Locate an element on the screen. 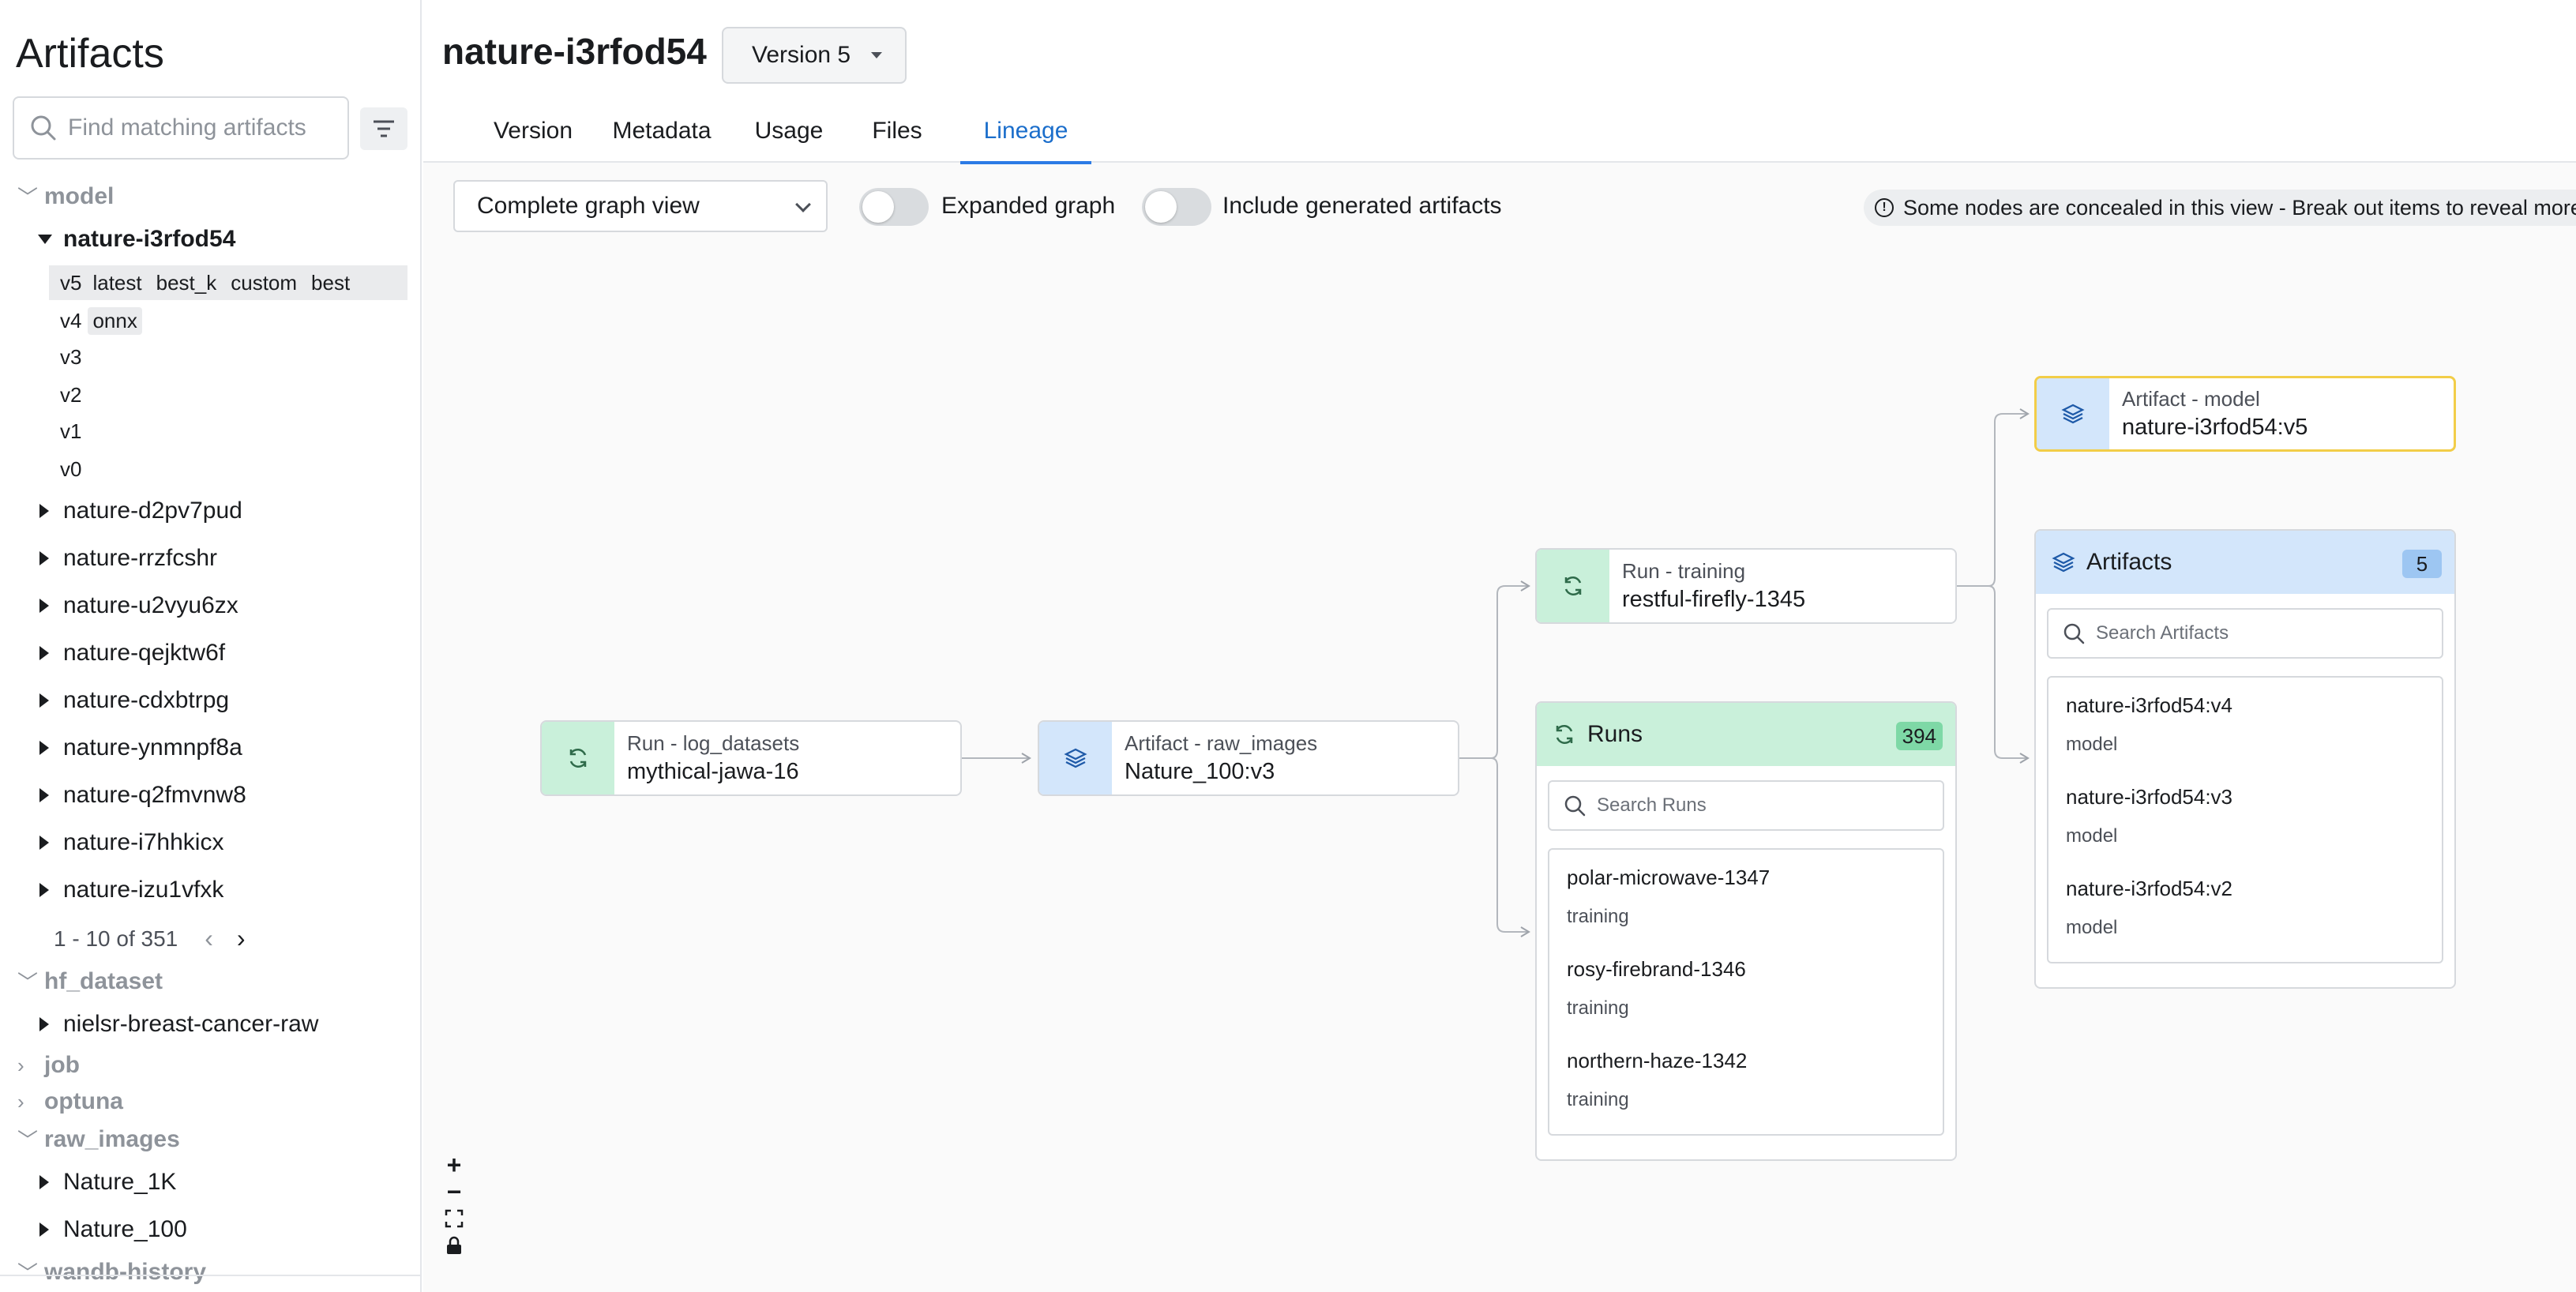 The height and width of the screenshot is (1292, 2576). list-item: nature-i3rfod54:v4 model is located at coordinates (2245, 728).